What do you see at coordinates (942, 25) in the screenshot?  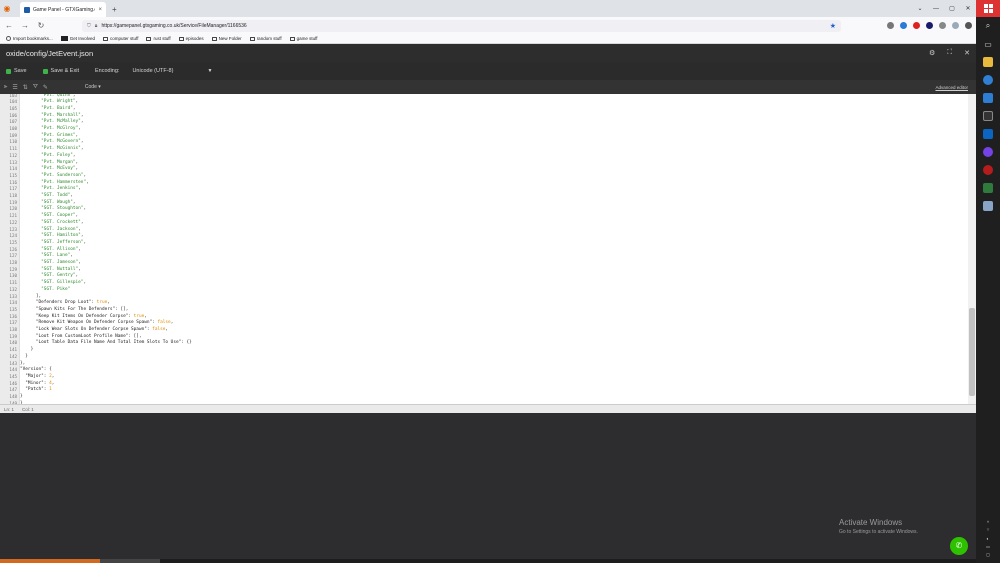 I see `sync-icon` at bounding box center [942, 25].